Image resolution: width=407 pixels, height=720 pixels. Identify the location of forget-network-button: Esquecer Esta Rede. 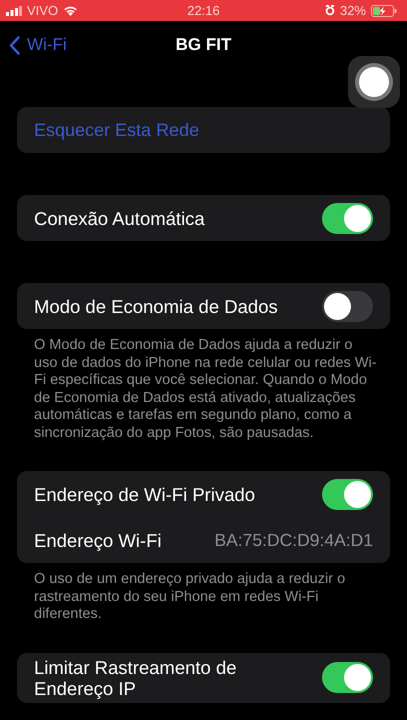
(117, 130).